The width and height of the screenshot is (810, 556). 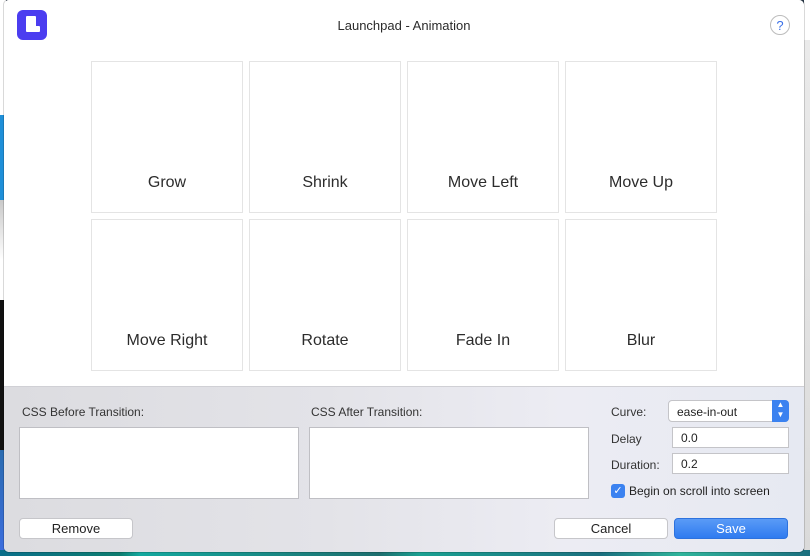 What do you see at coordinates (629, 412) in the screenshot?
I see `curve-label: Curve:` at bounding box center [629, 412].